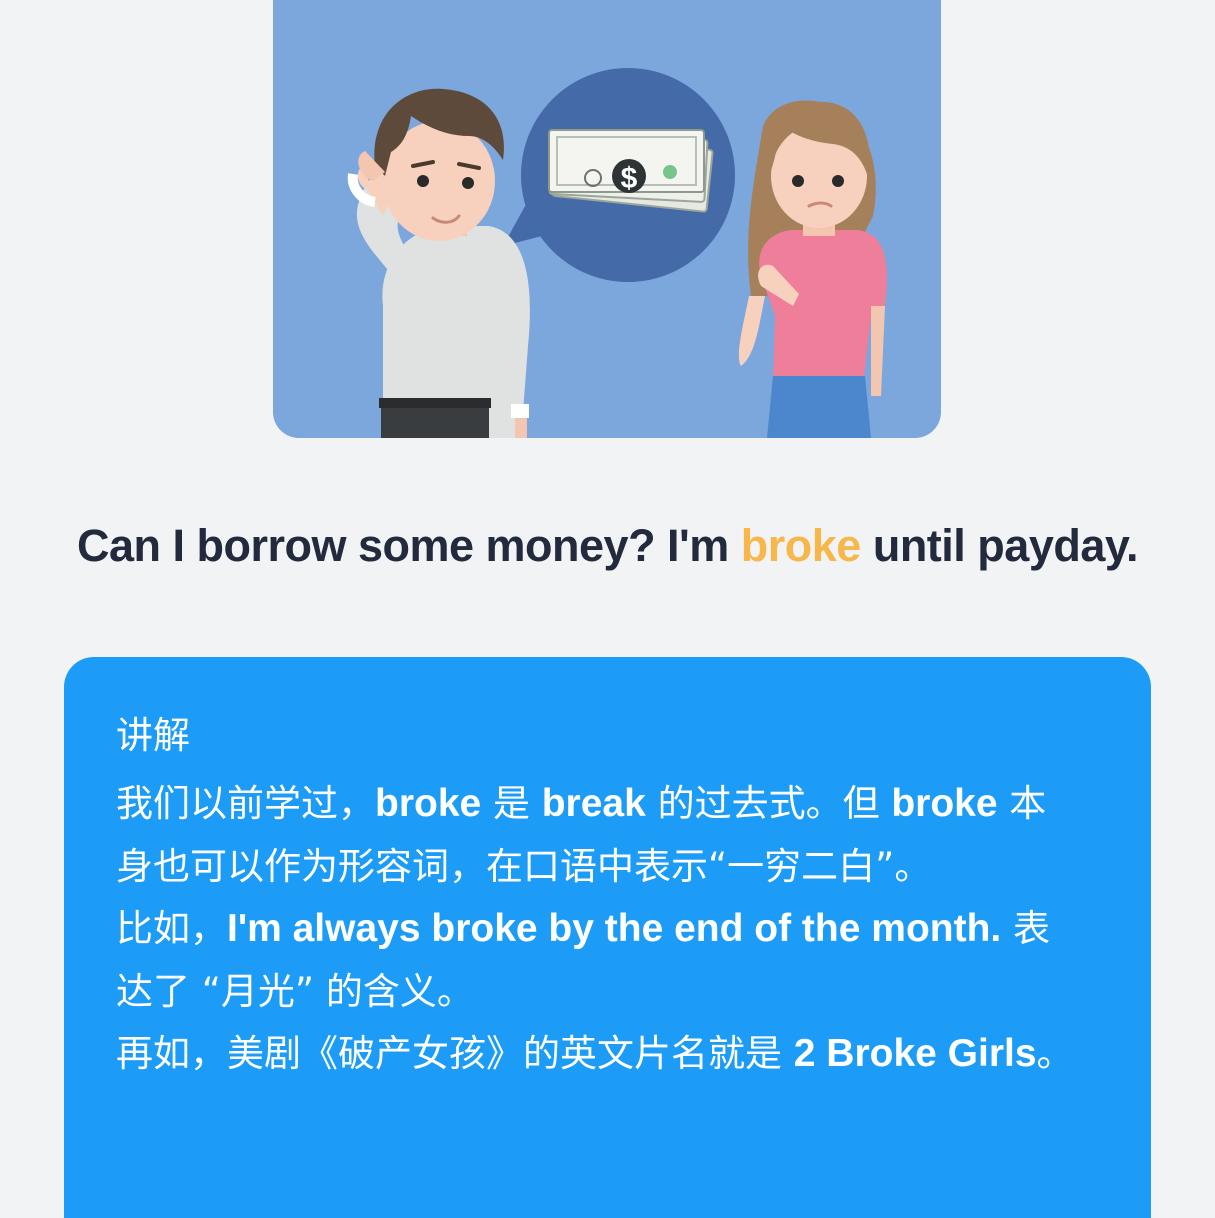  I want to click on sentence-keyword: broke, so click(801, 545).